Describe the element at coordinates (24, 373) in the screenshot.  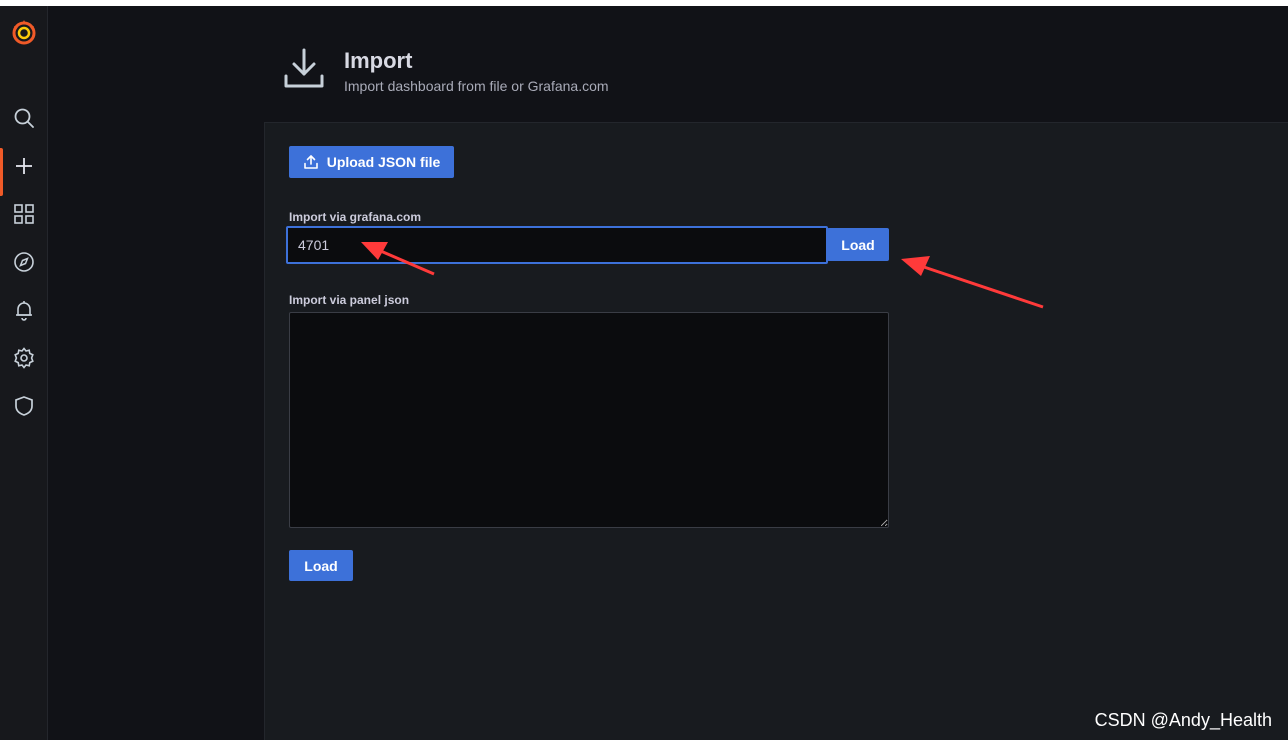
I see `sidebar` at that location.